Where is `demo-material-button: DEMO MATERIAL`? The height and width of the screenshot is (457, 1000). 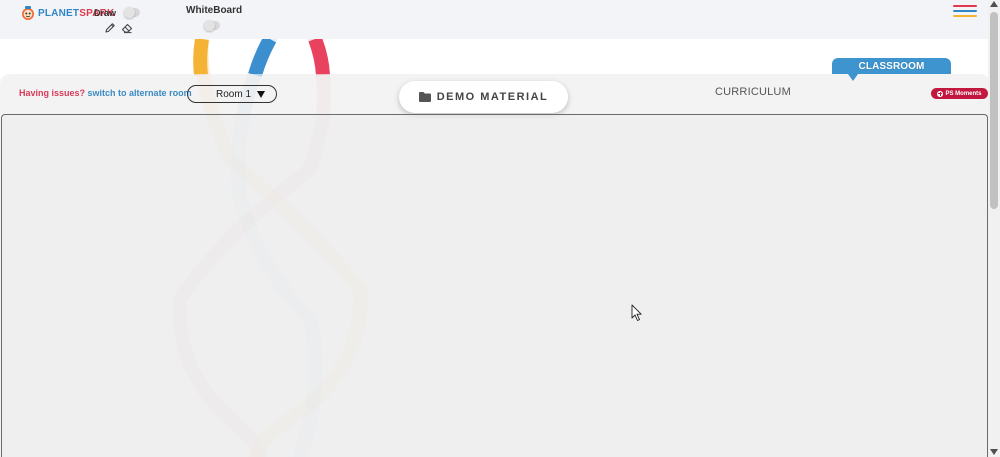 demo-material-button: DEMO MATERIAL is located at coordinates (483, 97).